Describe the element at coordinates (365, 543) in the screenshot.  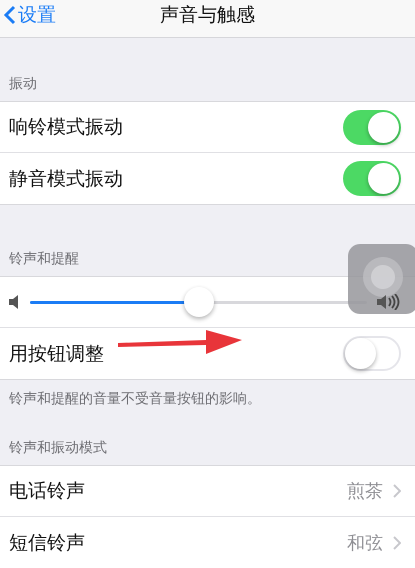
I see `setting-value: 和弦` at that location.